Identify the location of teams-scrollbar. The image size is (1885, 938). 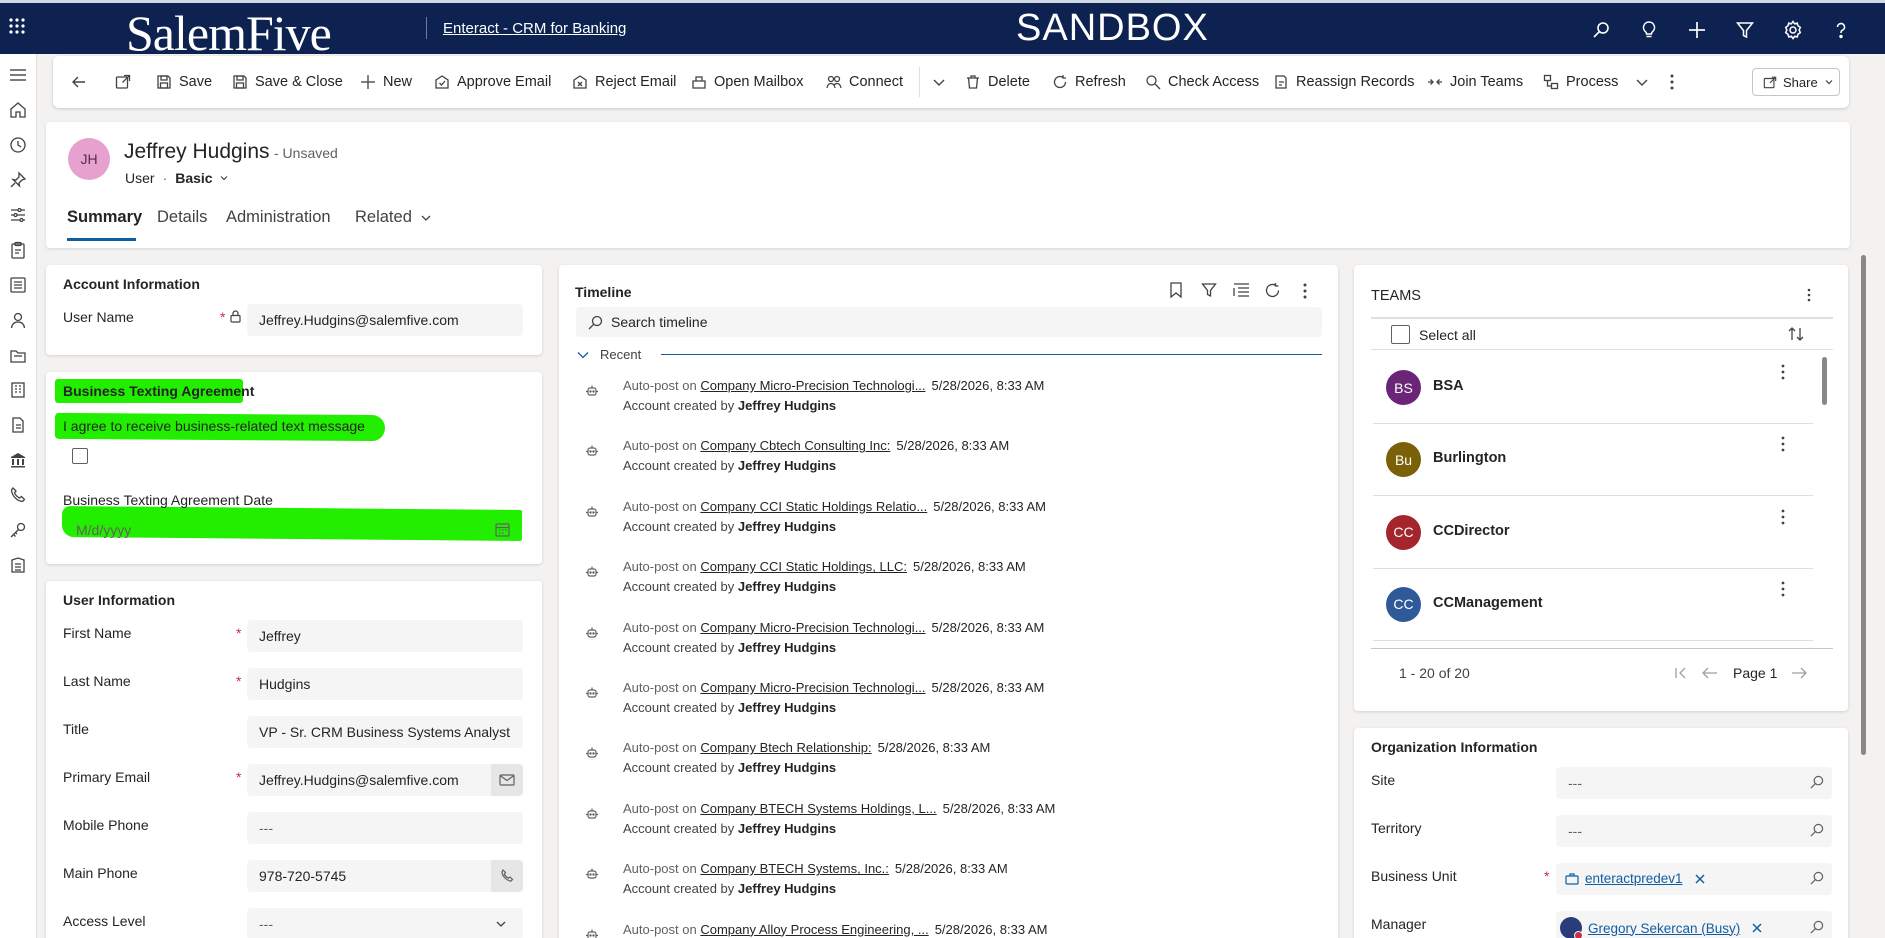
(1824, 381).